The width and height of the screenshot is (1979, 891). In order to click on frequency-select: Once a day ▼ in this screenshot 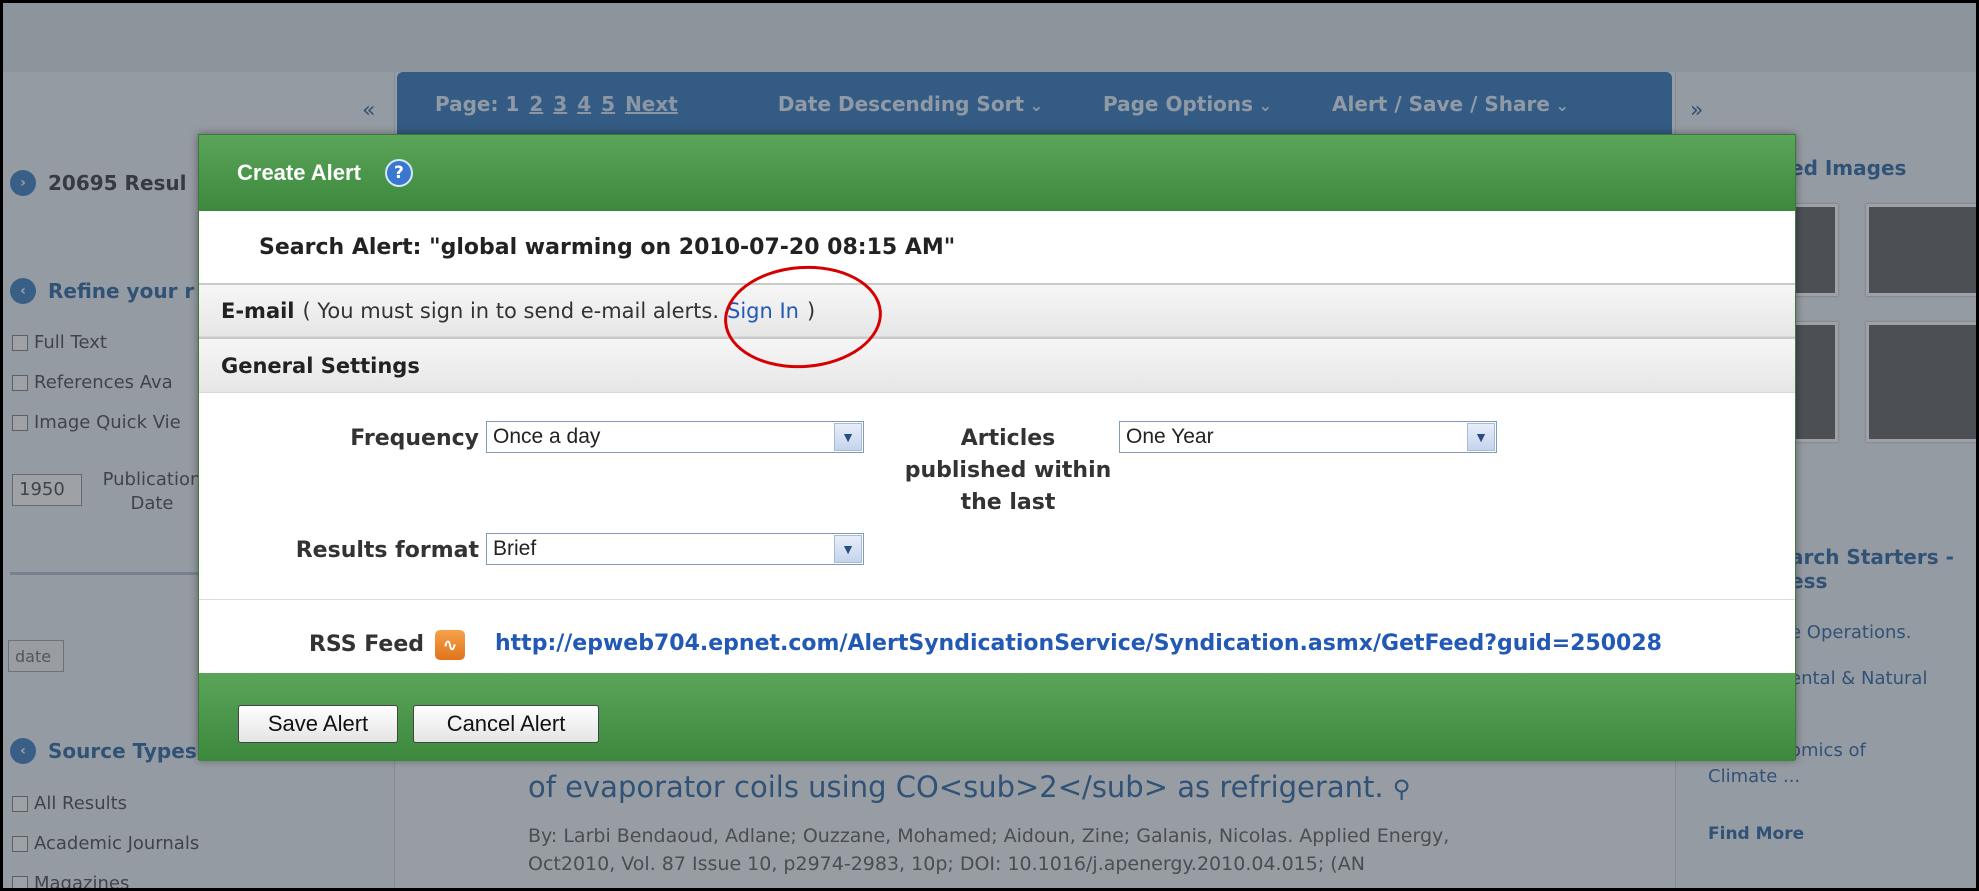, I will do `click(675, 437)`.